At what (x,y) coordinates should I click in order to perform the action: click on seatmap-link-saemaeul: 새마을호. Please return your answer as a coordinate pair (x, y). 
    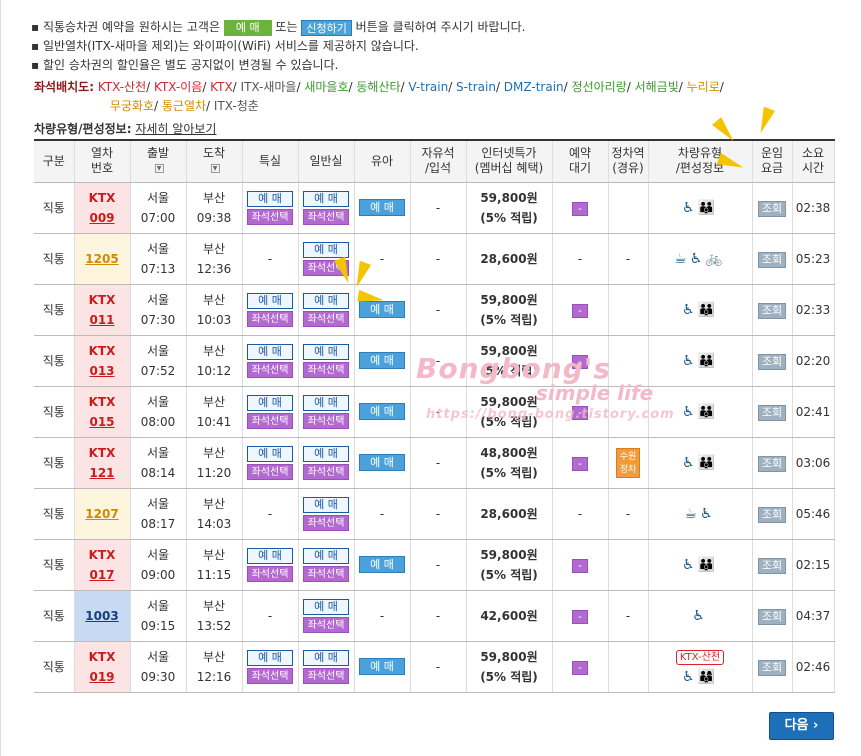
    Looking at the image, I should click on (326, 87).